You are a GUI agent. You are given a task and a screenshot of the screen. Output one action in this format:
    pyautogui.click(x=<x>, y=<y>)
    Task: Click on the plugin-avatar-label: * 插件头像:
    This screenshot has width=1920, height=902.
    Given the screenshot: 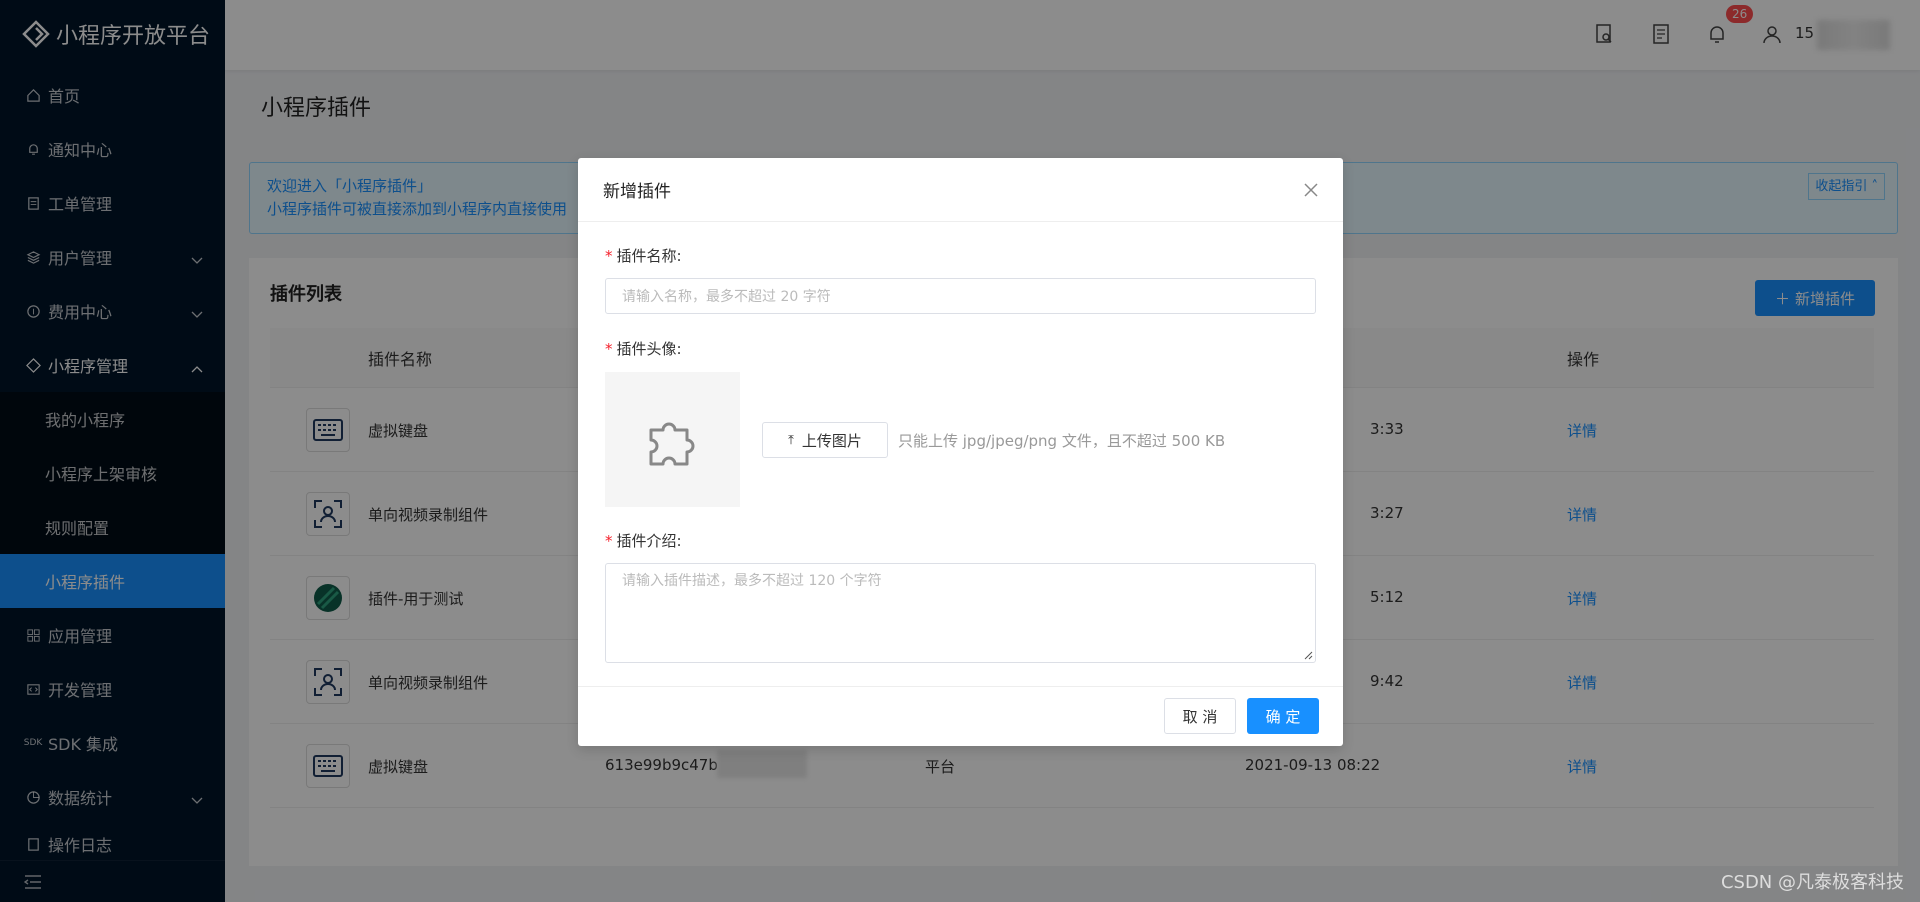 What is the action you would take?
    pyautogui.click(x=643, y=348)
    